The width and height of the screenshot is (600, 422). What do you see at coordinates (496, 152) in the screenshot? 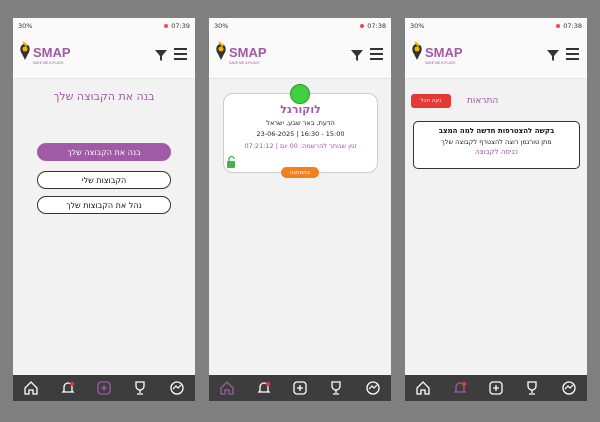
I see `enter-group-link: כניסה לקבוצה` at bounding box center [496, 152].